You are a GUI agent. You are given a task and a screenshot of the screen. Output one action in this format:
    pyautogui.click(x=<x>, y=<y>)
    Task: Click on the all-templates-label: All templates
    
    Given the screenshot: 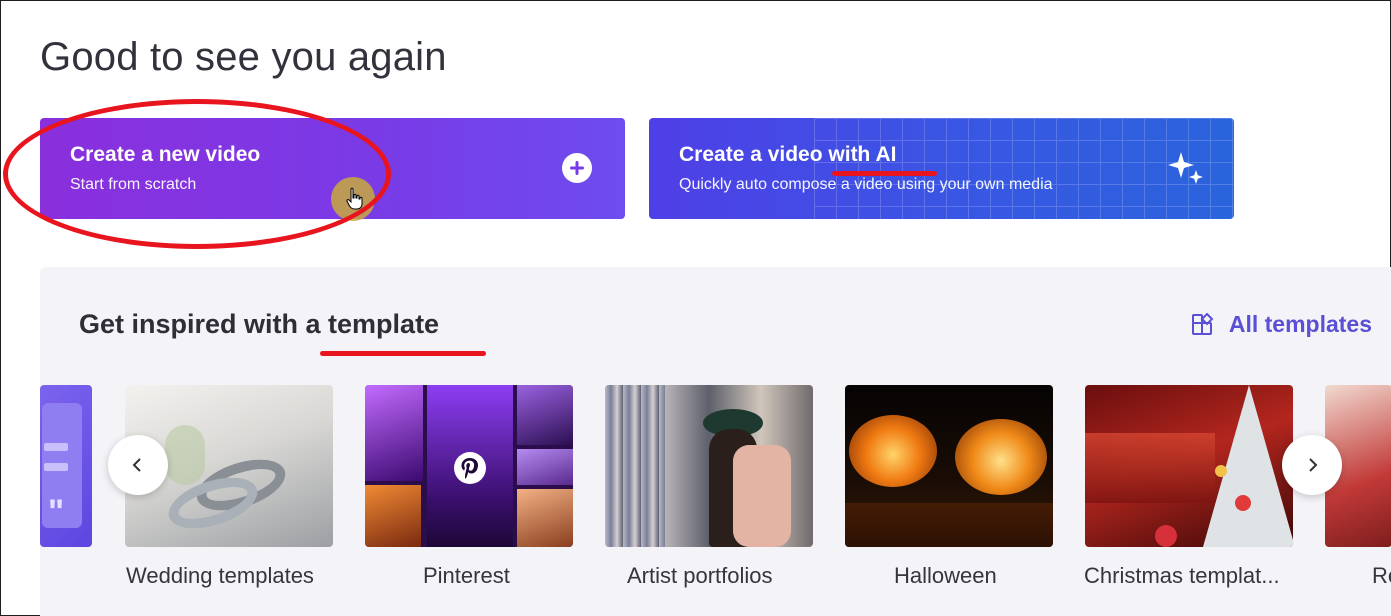 What is the action you would take?
    pyautogui.click(x=1300, y=324)
    